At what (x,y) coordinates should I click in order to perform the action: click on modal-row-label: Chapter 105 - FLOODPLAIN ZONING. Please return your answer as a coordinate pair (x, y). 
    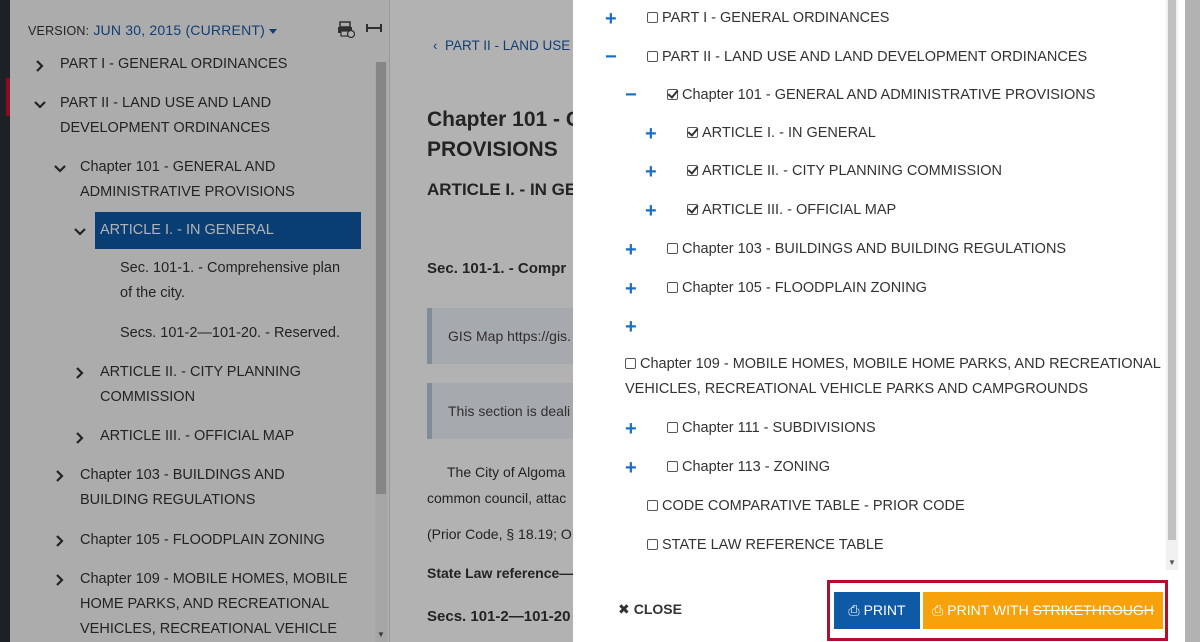
    Looking at the image, I should click on (804, 288).